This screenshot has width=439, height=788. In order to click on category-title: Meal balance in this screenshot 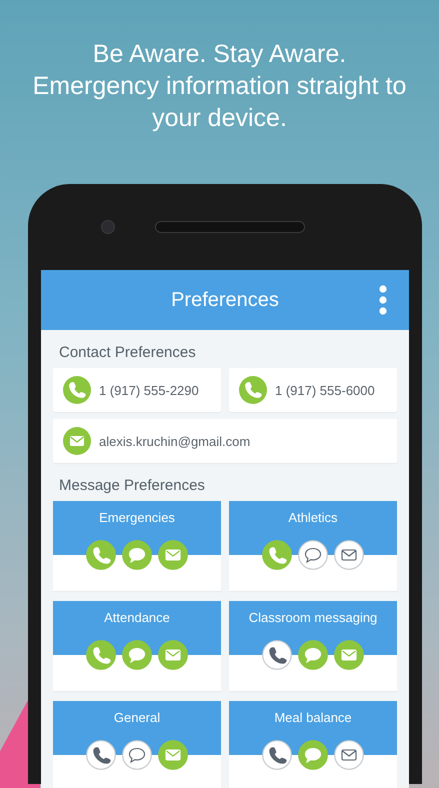, I will do `click(313, 718)`.